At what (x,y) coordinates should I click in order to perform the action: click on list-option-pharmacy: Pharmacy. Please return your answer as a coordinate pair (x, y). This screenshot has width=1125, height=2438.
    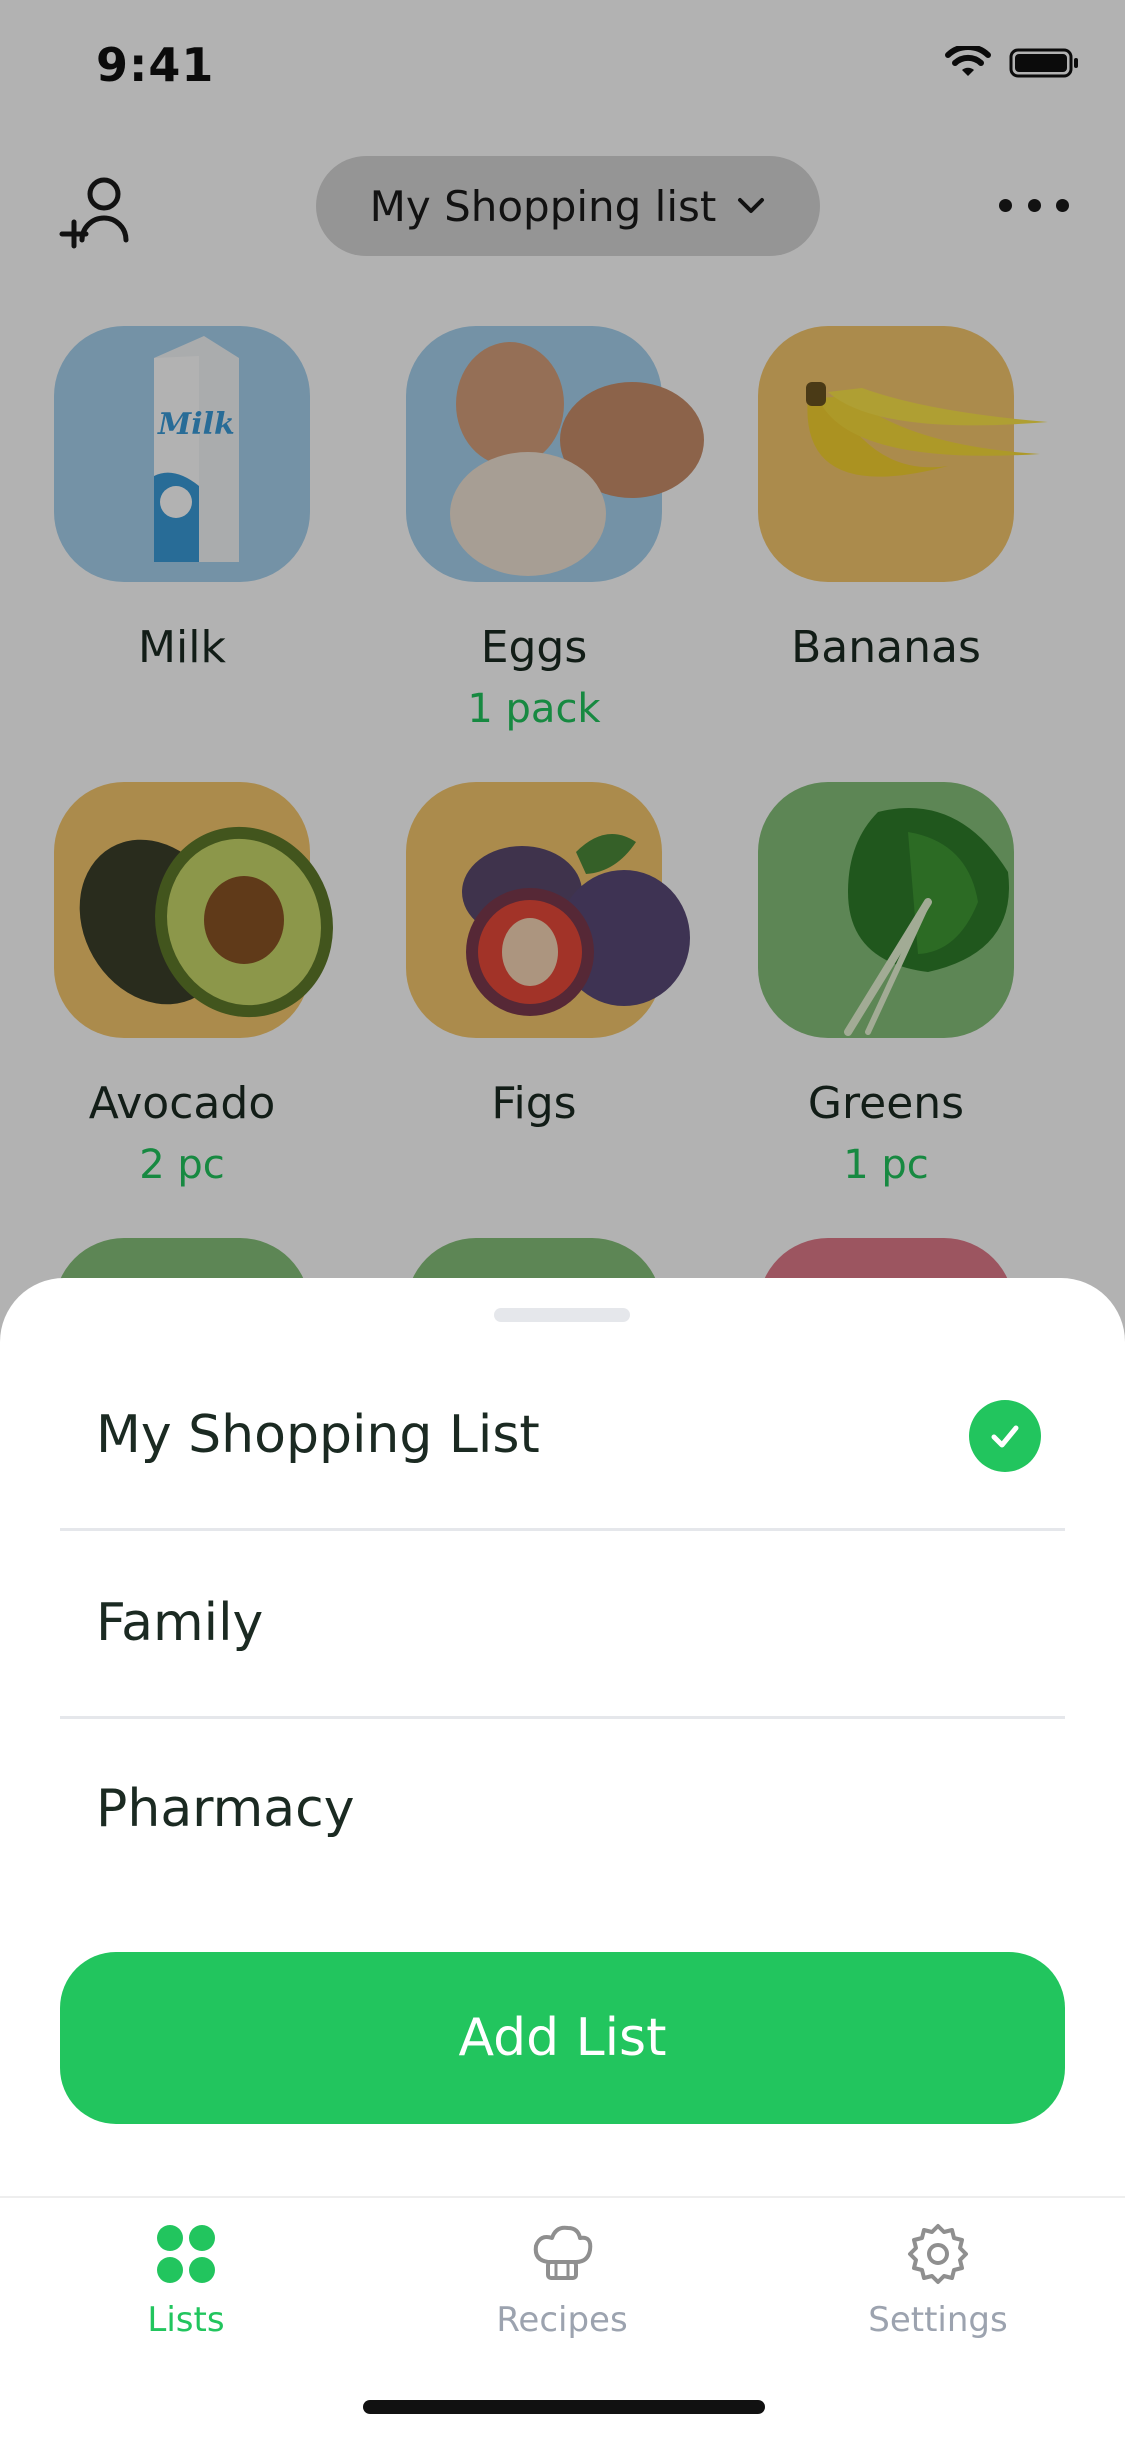
    Looking at the image, I should click on (562, 1809).